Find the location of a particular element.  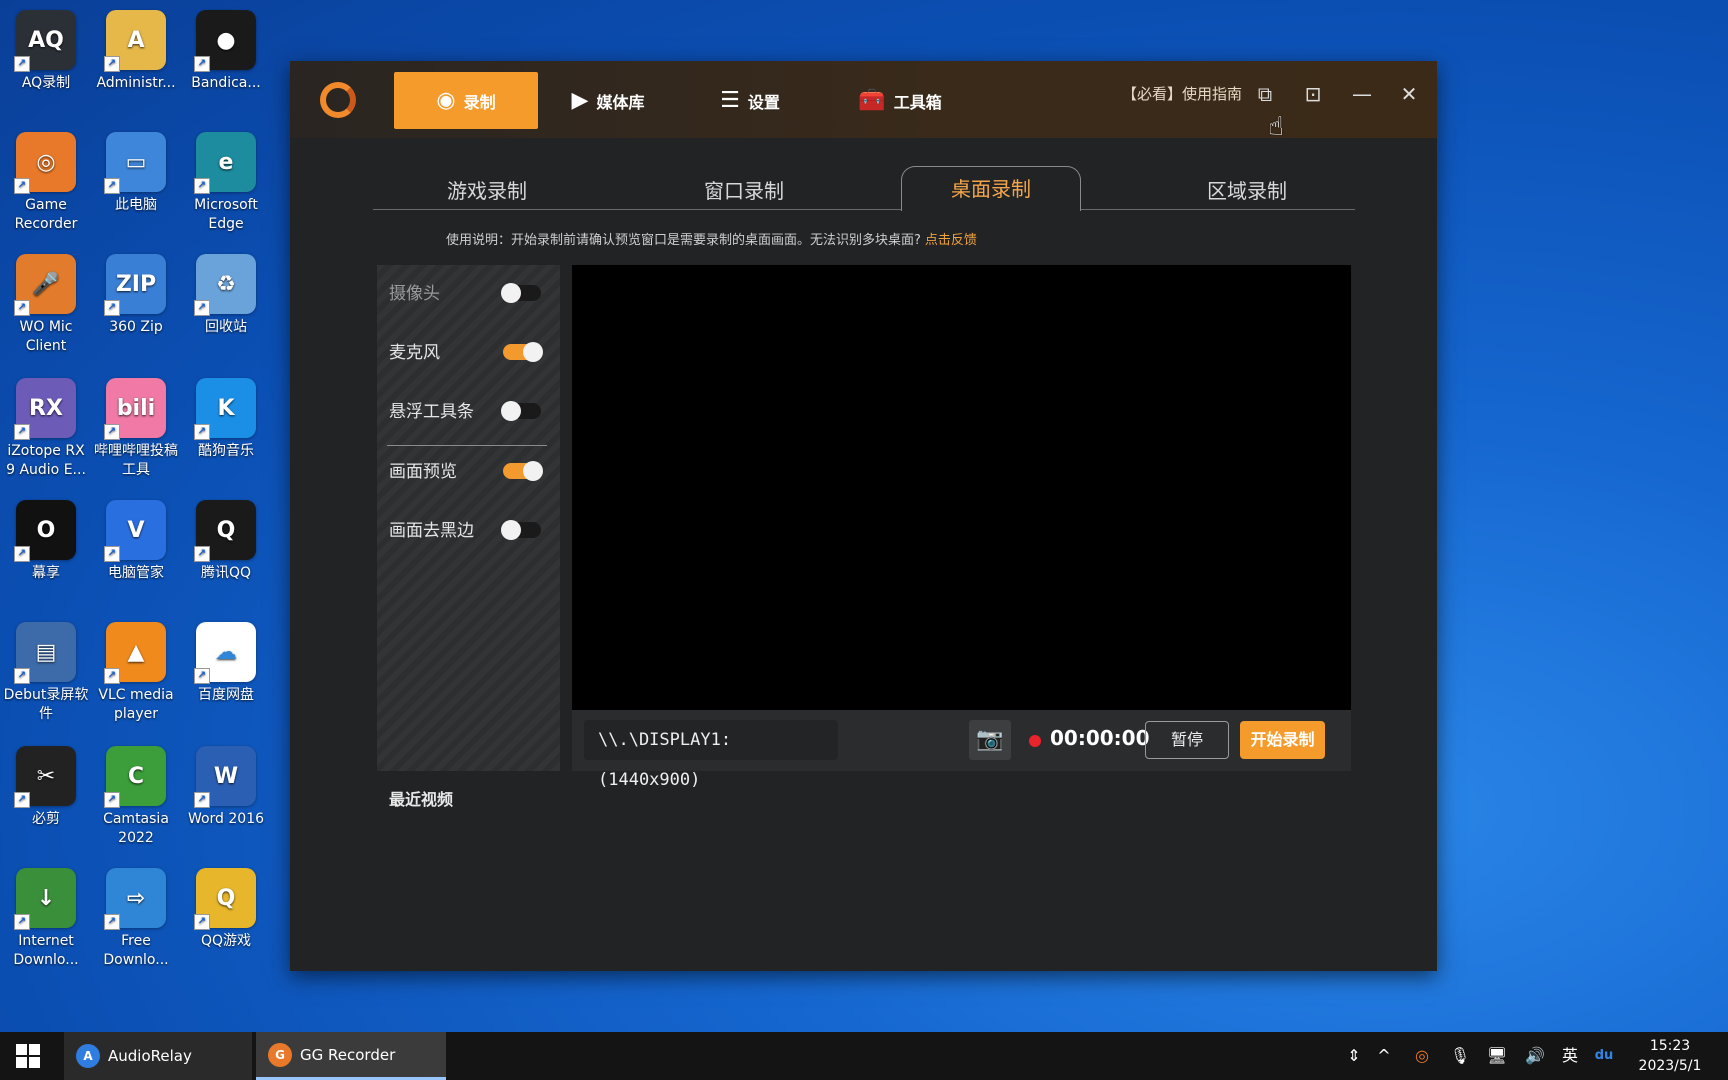

nav-settings-button: ☰ 设置 is located at coordinates (750, 100).